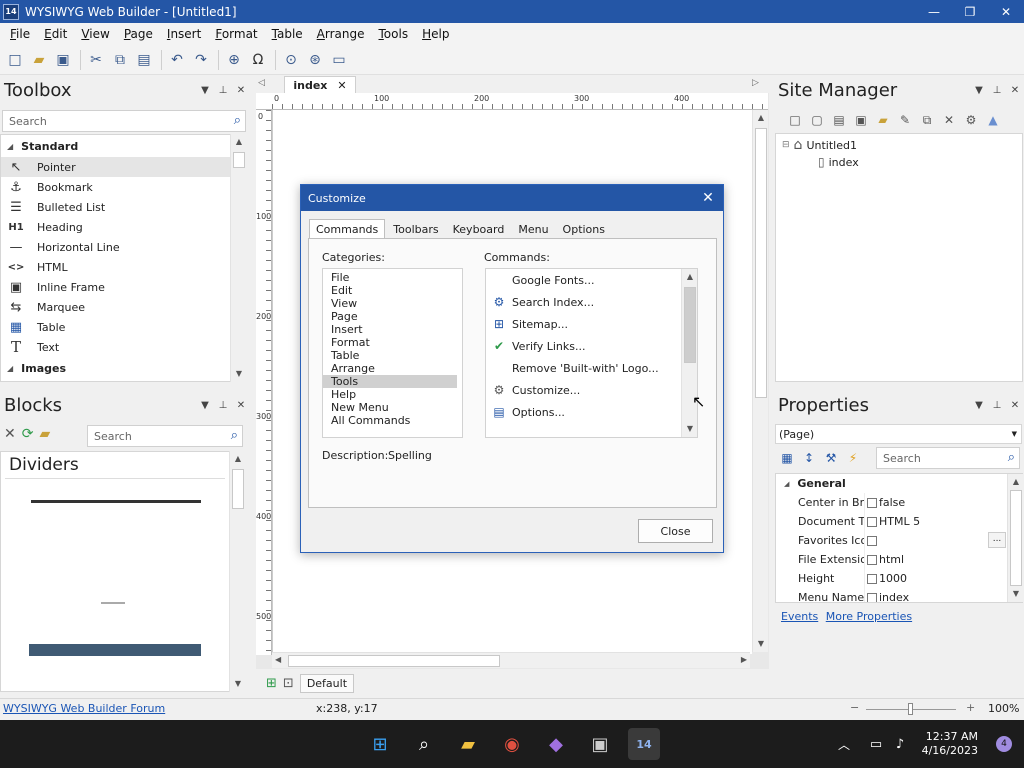 This screenshot has width=1024, height=768. What do you see at coordinates (795, 120) in the screenshot?
I see `new-page-icon: □` at bounding box center [795, 120].